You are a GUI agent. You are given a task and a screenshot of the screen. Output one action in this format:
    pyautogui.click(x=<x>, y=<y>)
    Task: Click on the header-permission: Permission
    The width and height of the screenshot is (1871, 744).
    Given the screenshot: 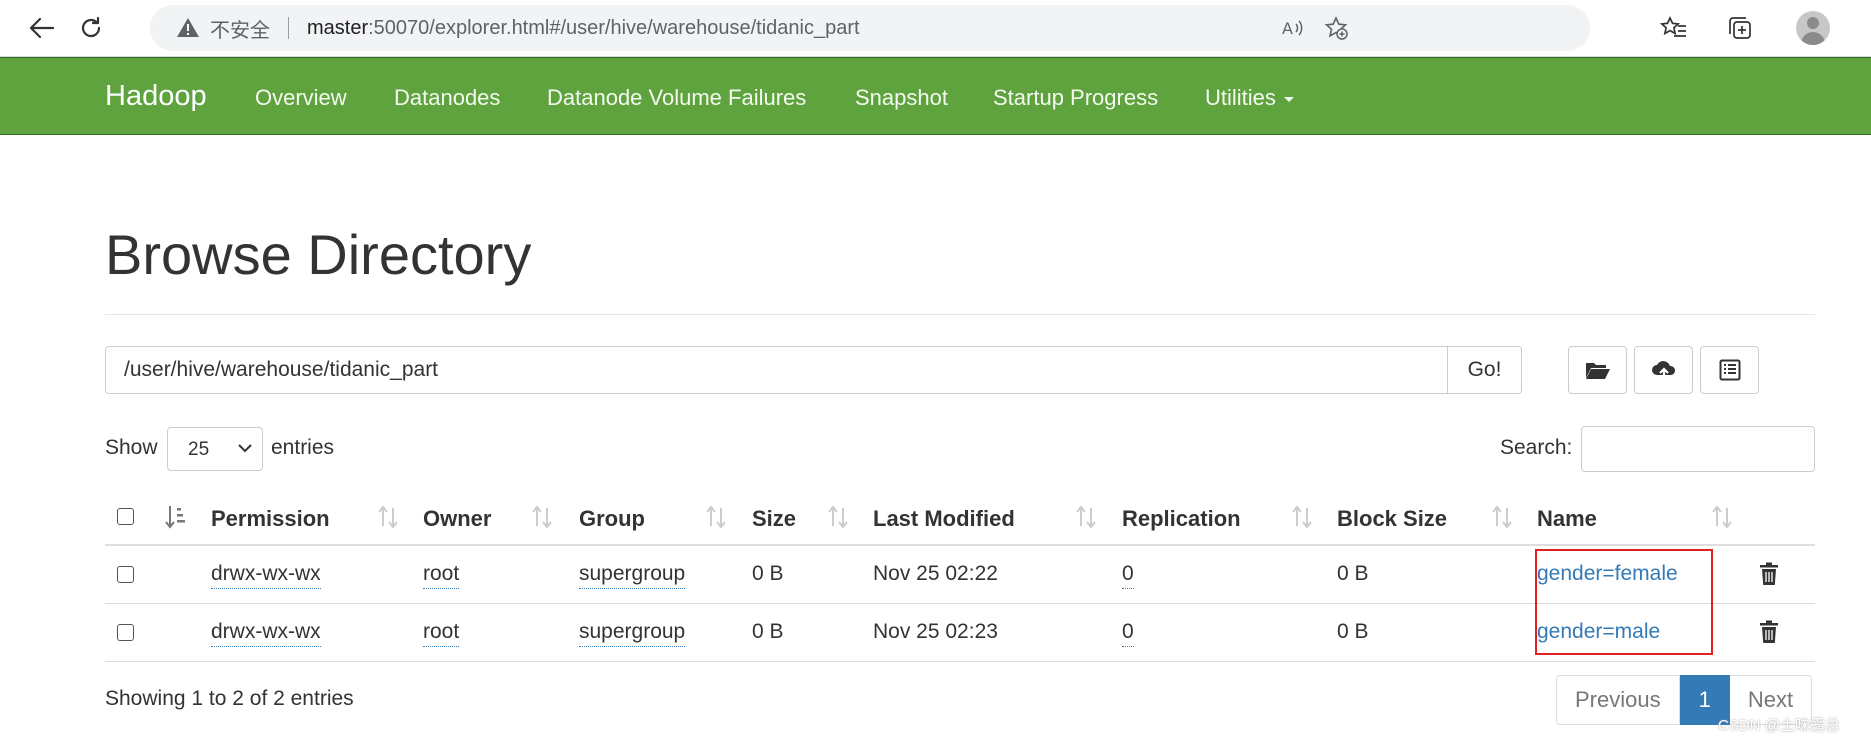 What is the action you would take?
    pyautogui.click(x=270, y=519)
    